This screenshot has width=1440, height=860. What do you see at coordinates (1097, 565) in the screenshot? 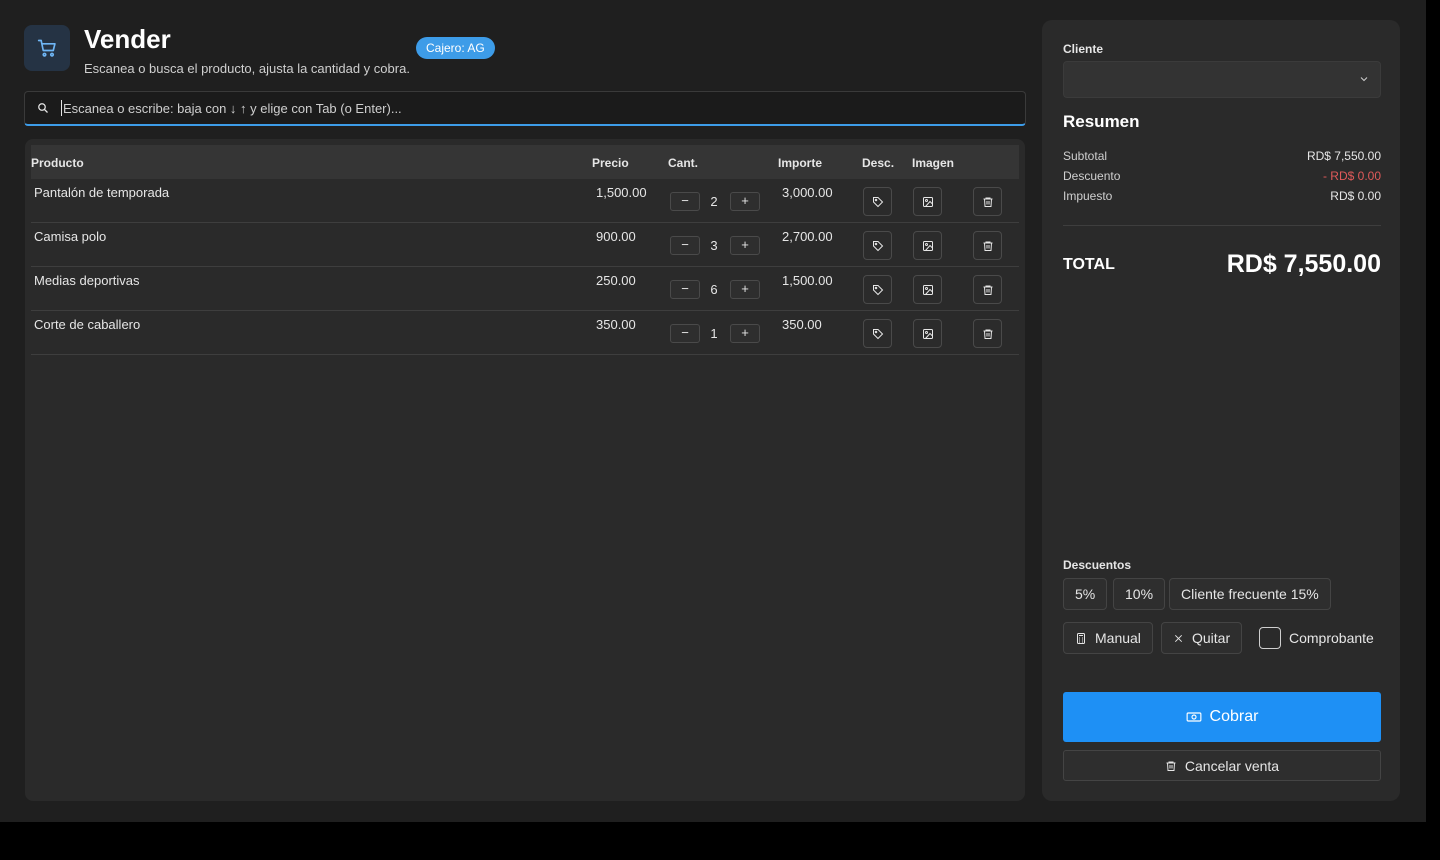
I see `discounts-label: Descuentos` at bounding box center [1097, 565].